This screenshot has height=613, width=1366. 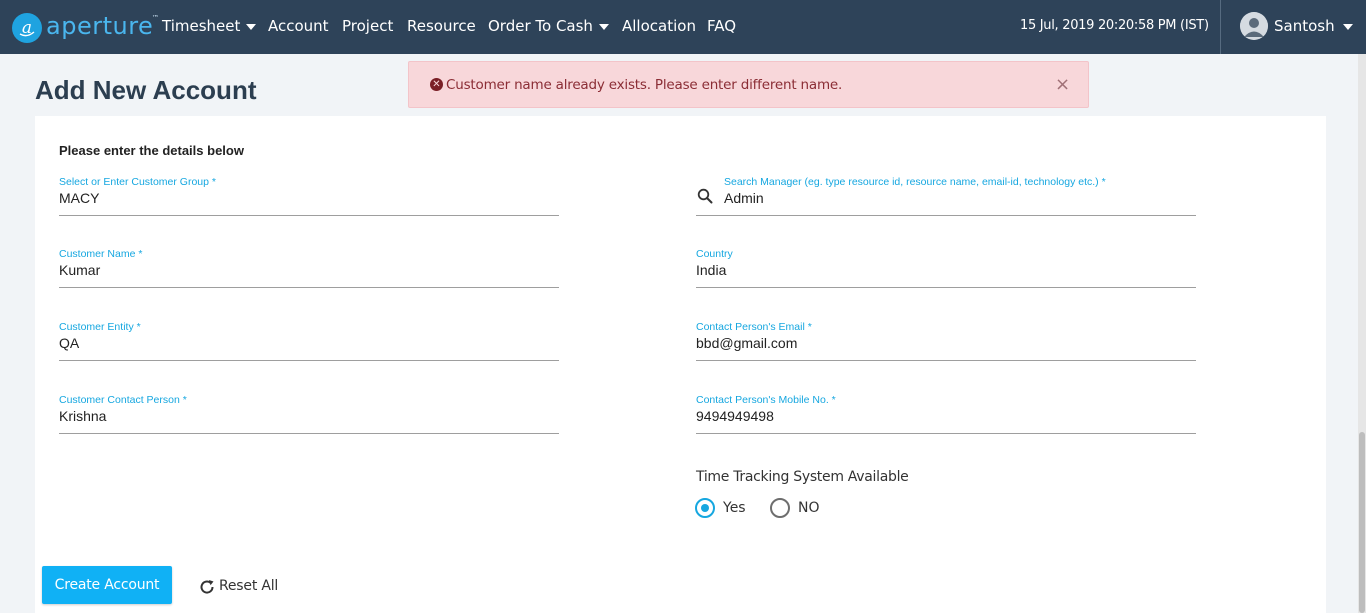 I want to click on scrollbar-thumb, so click(x=1362, y=522).